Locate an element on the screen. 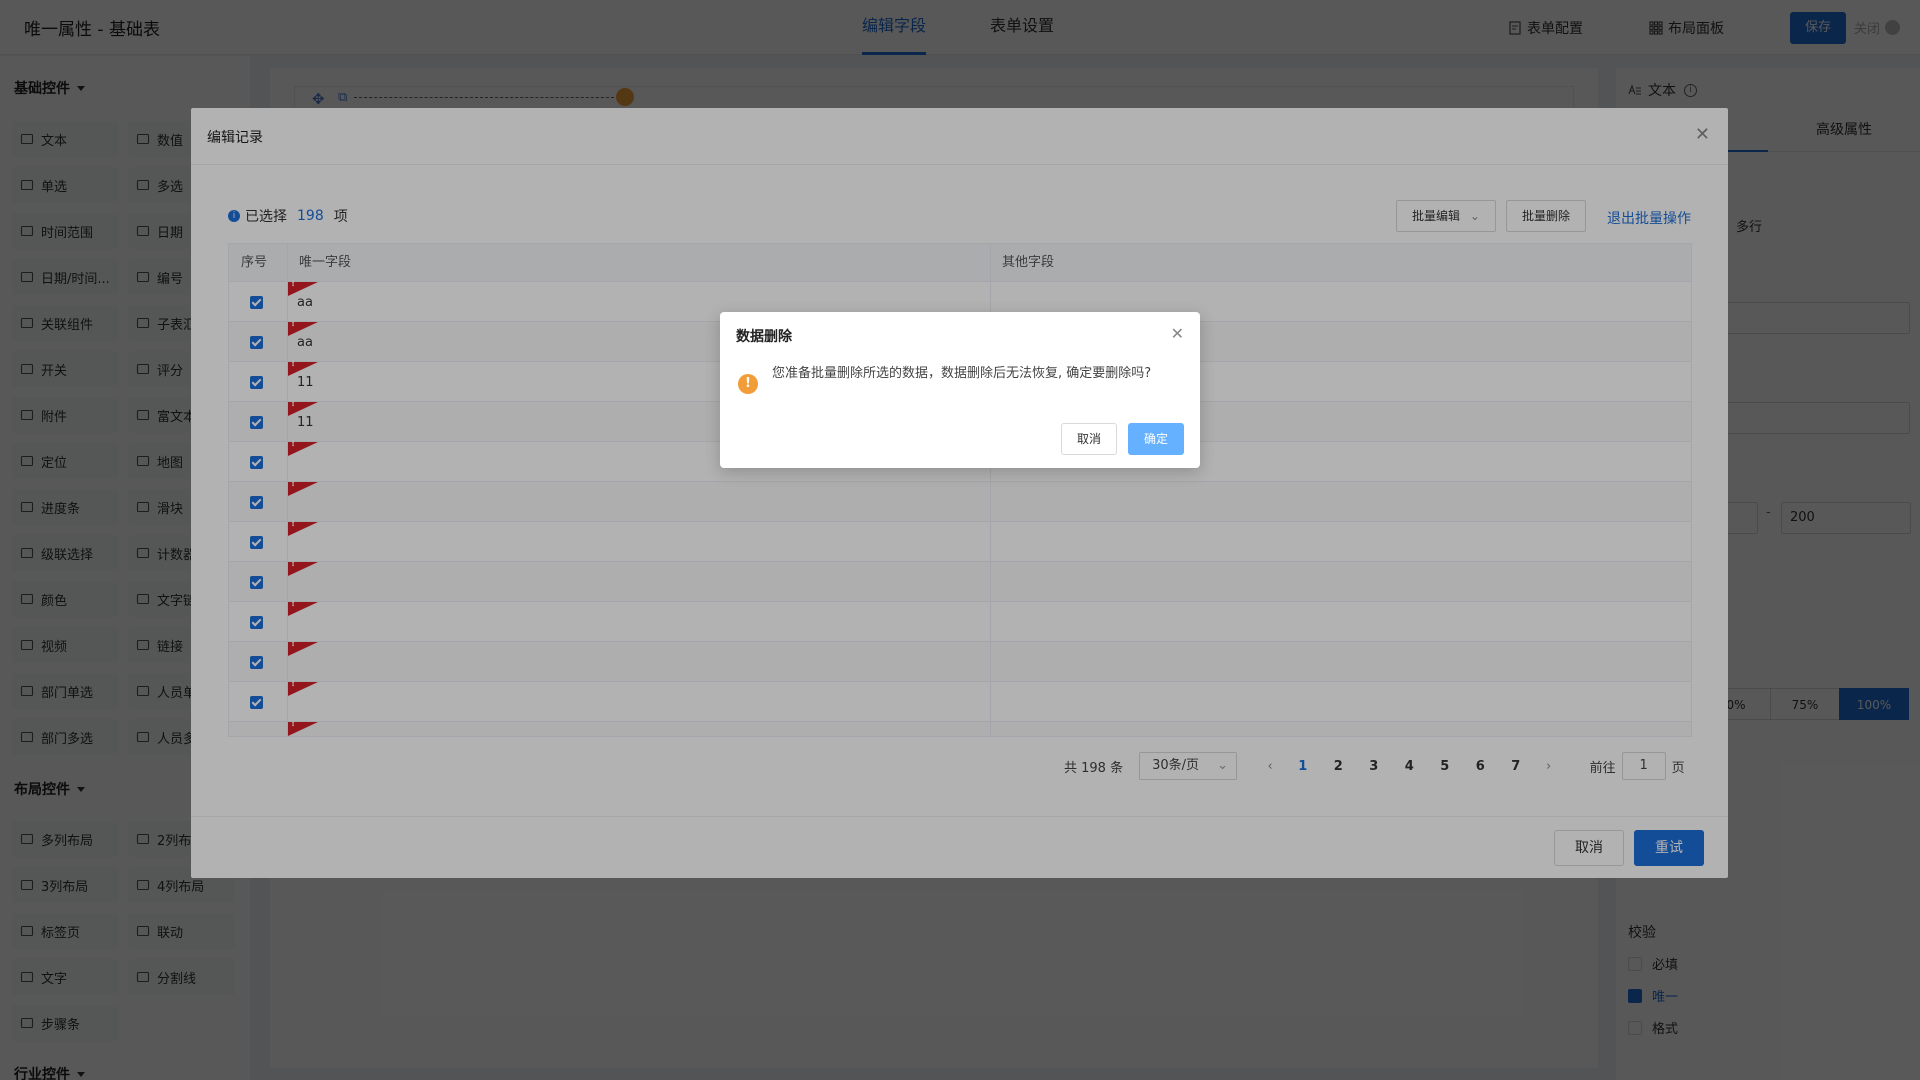  warning-icon: ! is located at coordinates (748, 384).